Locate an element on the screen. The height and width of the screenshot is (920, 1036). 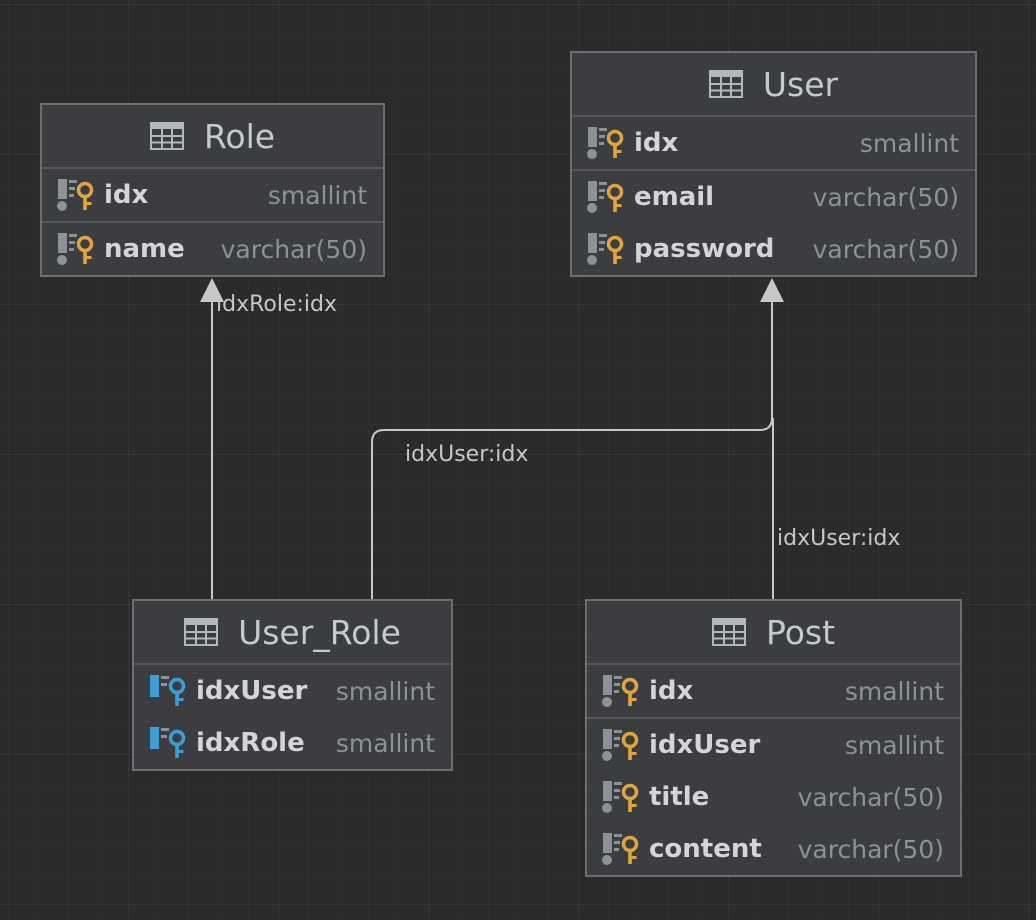
column-row: title varchar(50) is located at coordinates (773, 797).